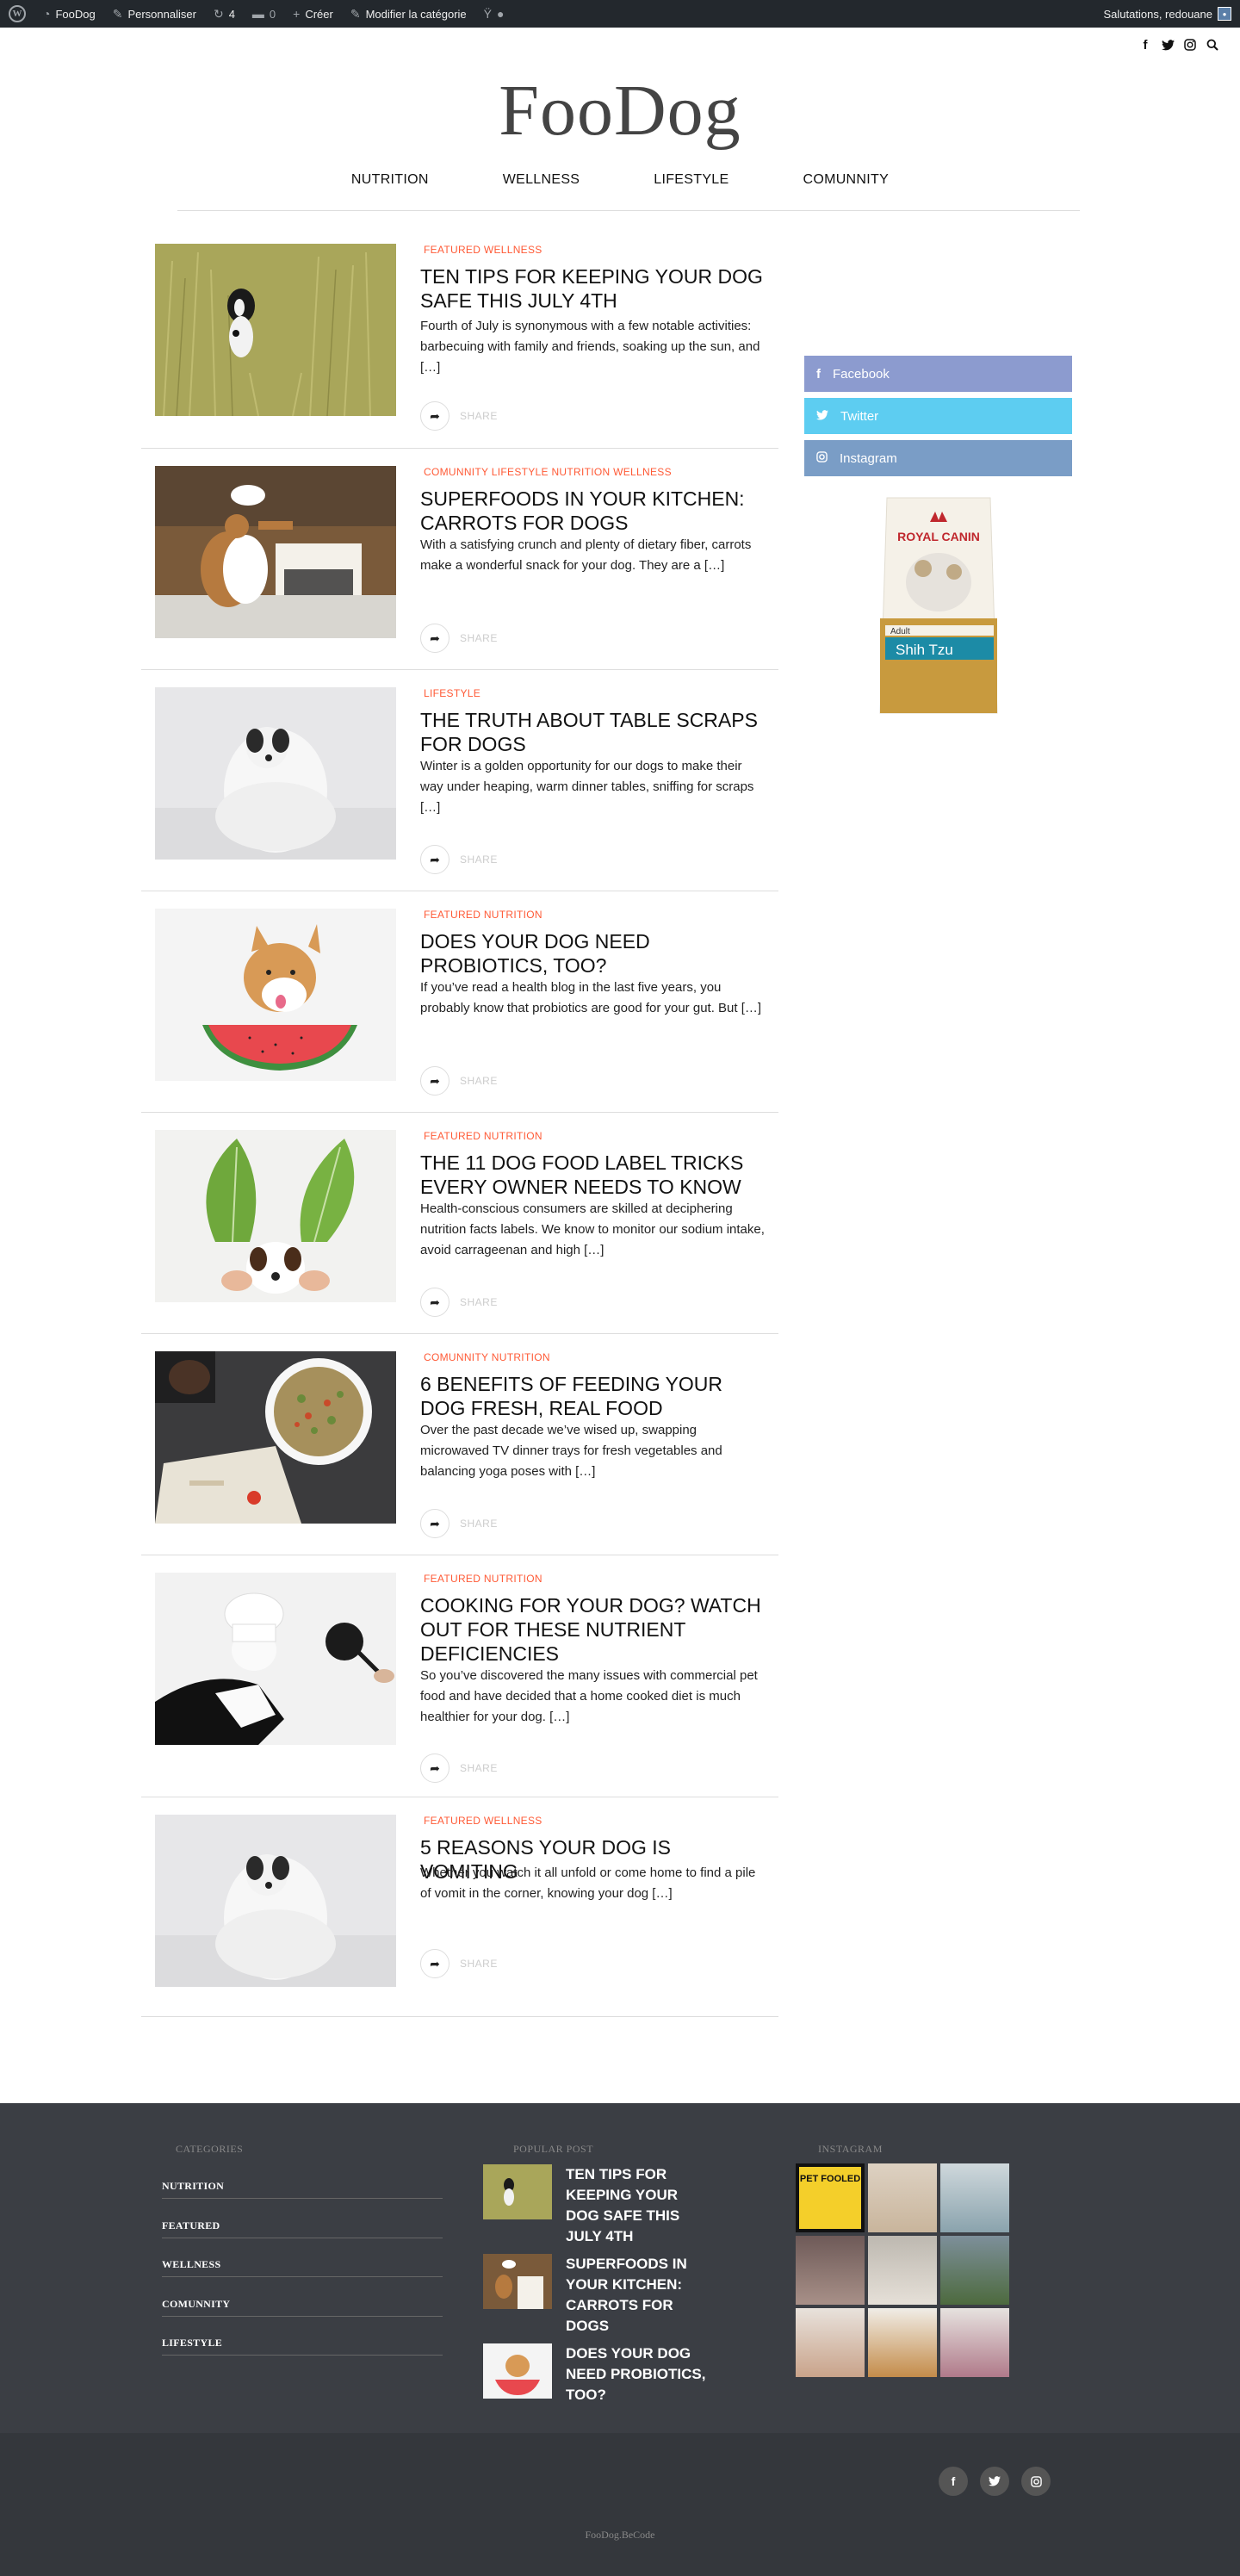  What do you see at coordinates (409, 14) in the screenshot?
I see `edit-category-link: ✎ Modifier la catégorie` at bounding box center [409, 14].